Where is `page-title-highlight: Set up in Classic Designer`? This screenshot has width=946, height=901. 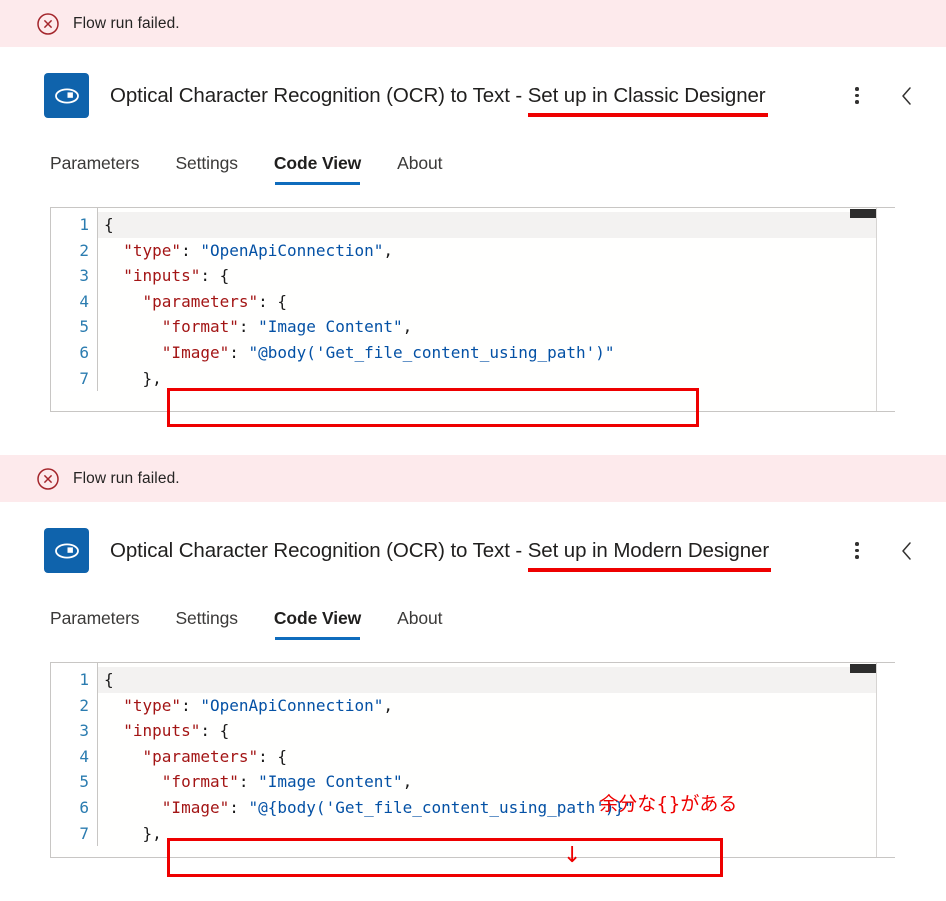 page-title-highlight: Set up in Classic Designer is located at coordinates (647, 100).